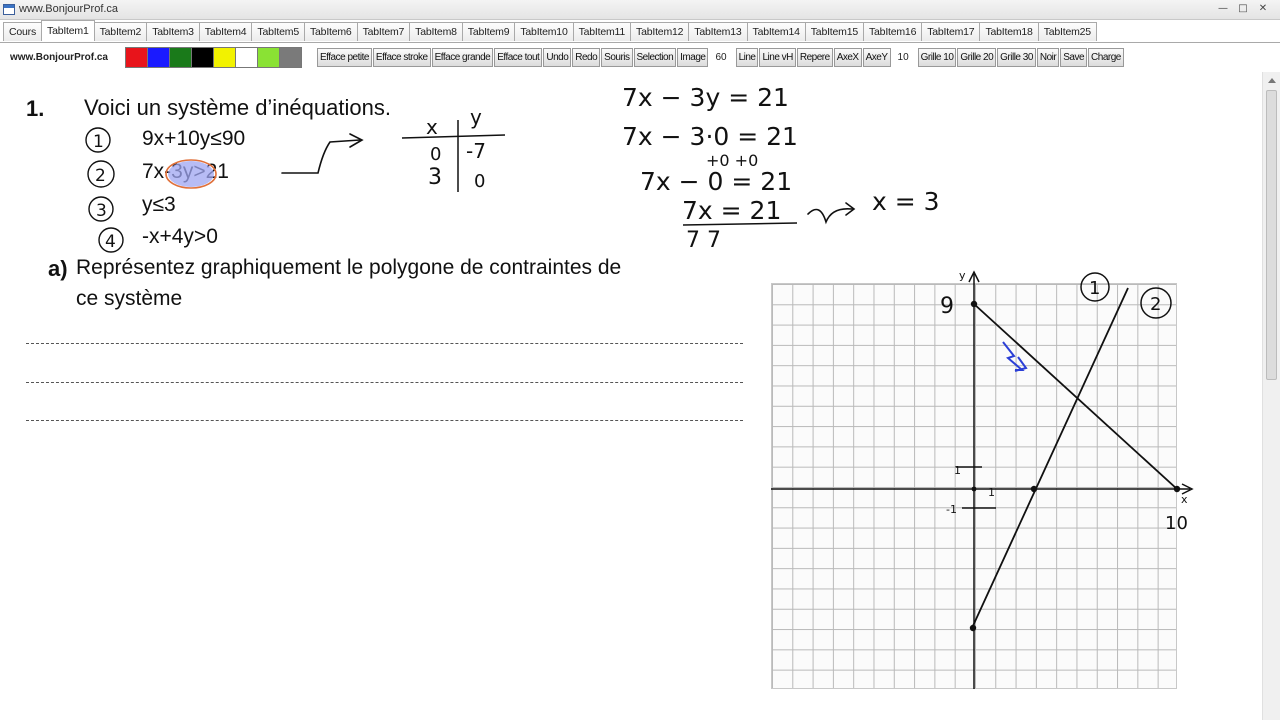 This screenshot has height=720, width=1280. I want to click on charge-button: Charge, so click(1106, 57).